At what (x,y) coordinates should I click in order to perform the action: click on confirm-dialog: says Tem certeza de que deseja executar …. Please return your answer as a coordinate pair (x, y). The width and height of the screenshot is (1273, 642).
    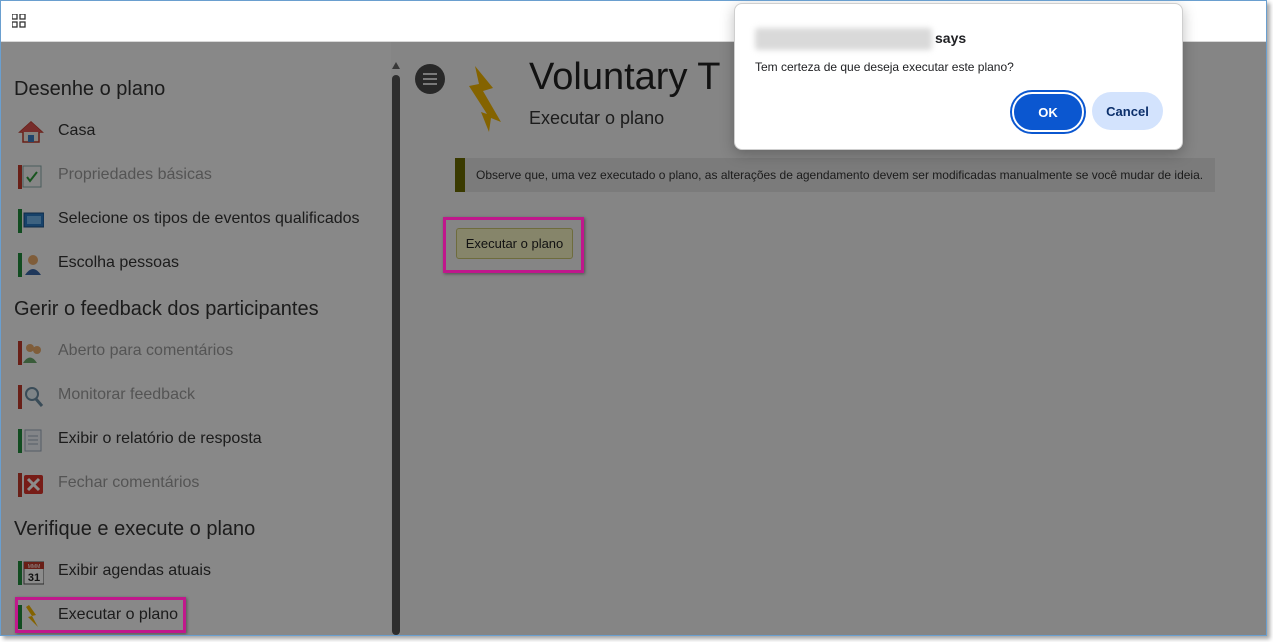
    Looking at the image, I should click on (958, 76).